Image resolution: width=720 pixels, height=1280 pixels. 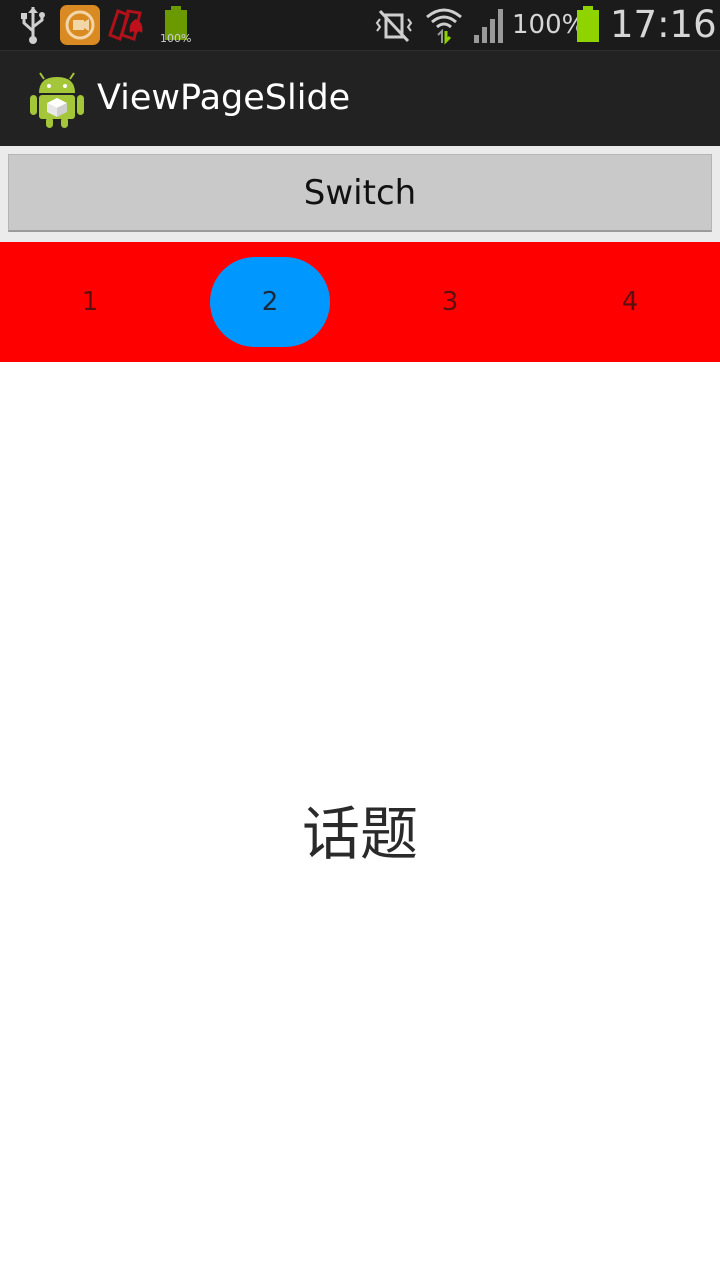 I want to click on status-bar: 100% 100% 17:16, so click(x=360, y=25).